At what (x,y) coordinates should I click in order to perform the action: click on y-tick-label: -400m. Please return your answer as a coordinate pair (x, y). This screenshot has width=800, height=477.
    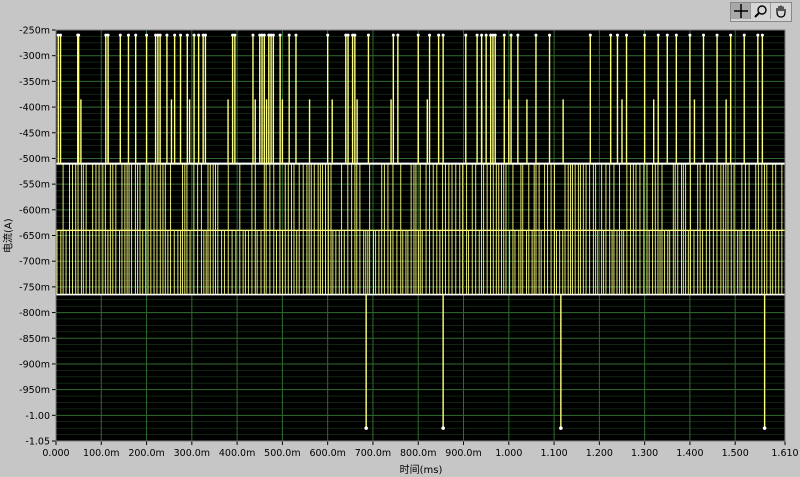
    Looking at the image, I should click on (34, 108).